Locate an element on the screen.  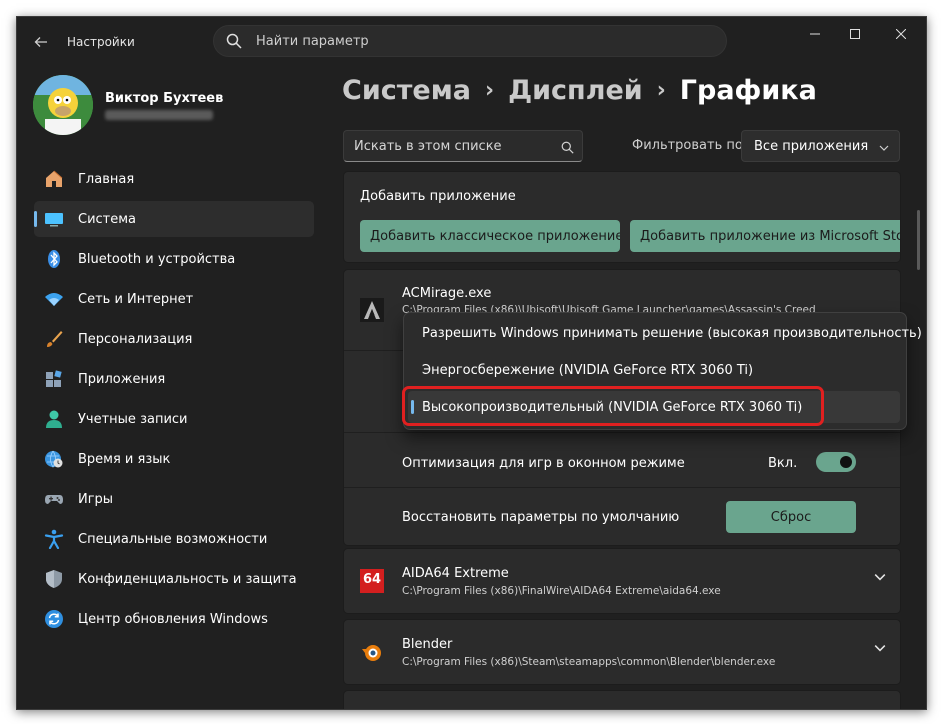
sidebar-item-privacy: Конфиденциальность и защита is located at coordinates (174, 579).